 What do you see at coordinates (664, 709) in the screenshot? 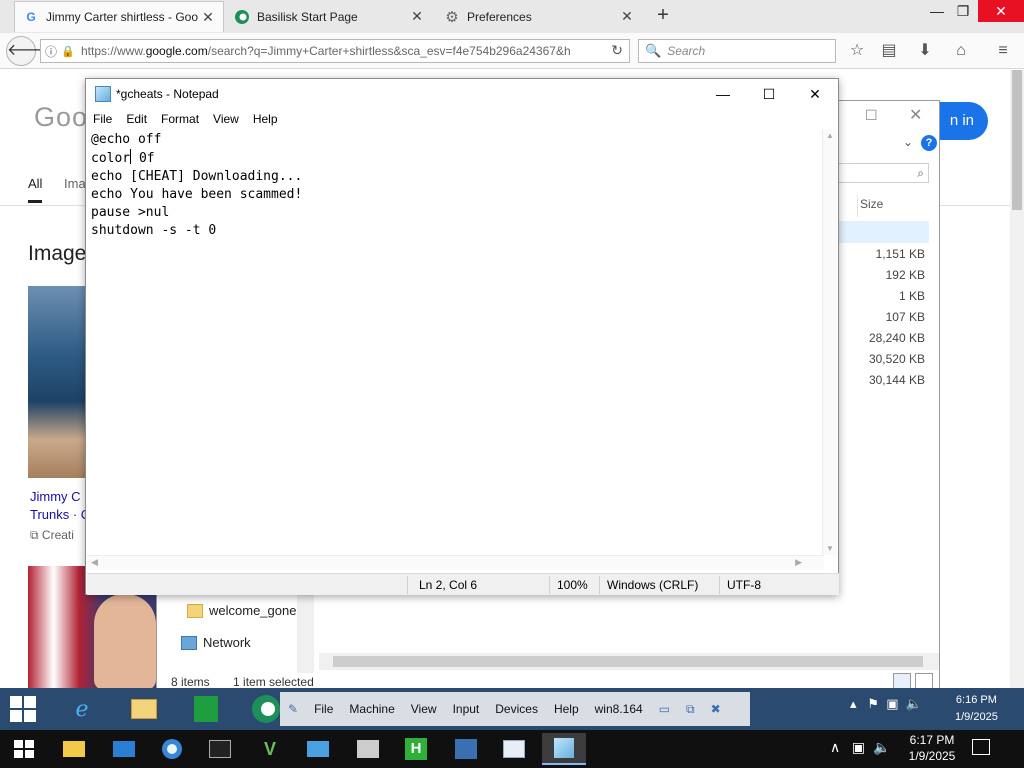
I see `vm-minimize-icon: ▭` at bounding box center [664, 709].